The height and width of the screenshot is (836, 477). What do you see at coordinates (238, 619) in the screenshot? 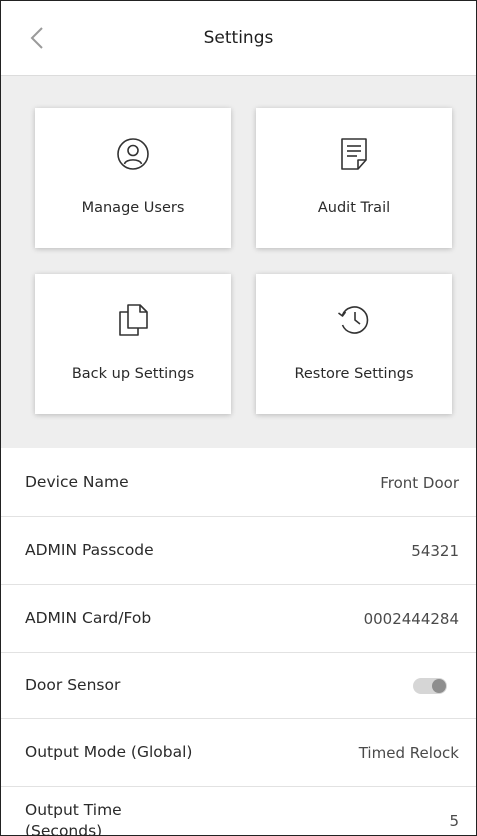
I see `admin-card-row: ADMIN Card/Fob 0002444284` at bounding box center [238, 619].